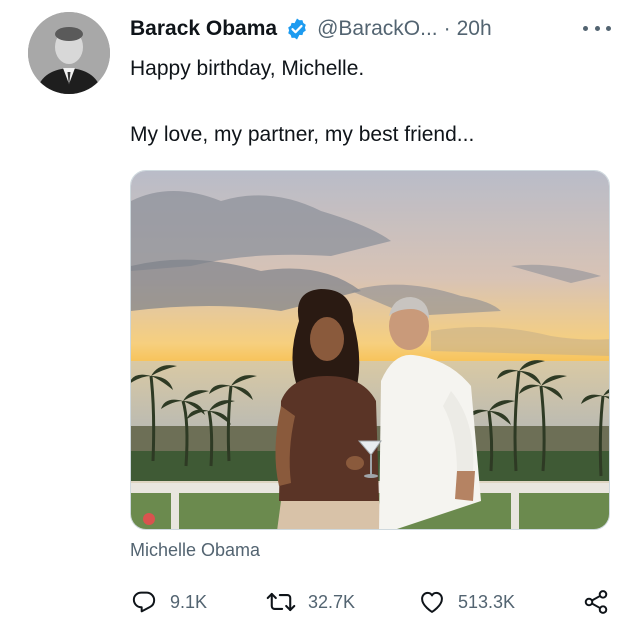  Describe the element at coordinates (297, 29) in the screenshot. I see `verified-badge-icon` at that location.